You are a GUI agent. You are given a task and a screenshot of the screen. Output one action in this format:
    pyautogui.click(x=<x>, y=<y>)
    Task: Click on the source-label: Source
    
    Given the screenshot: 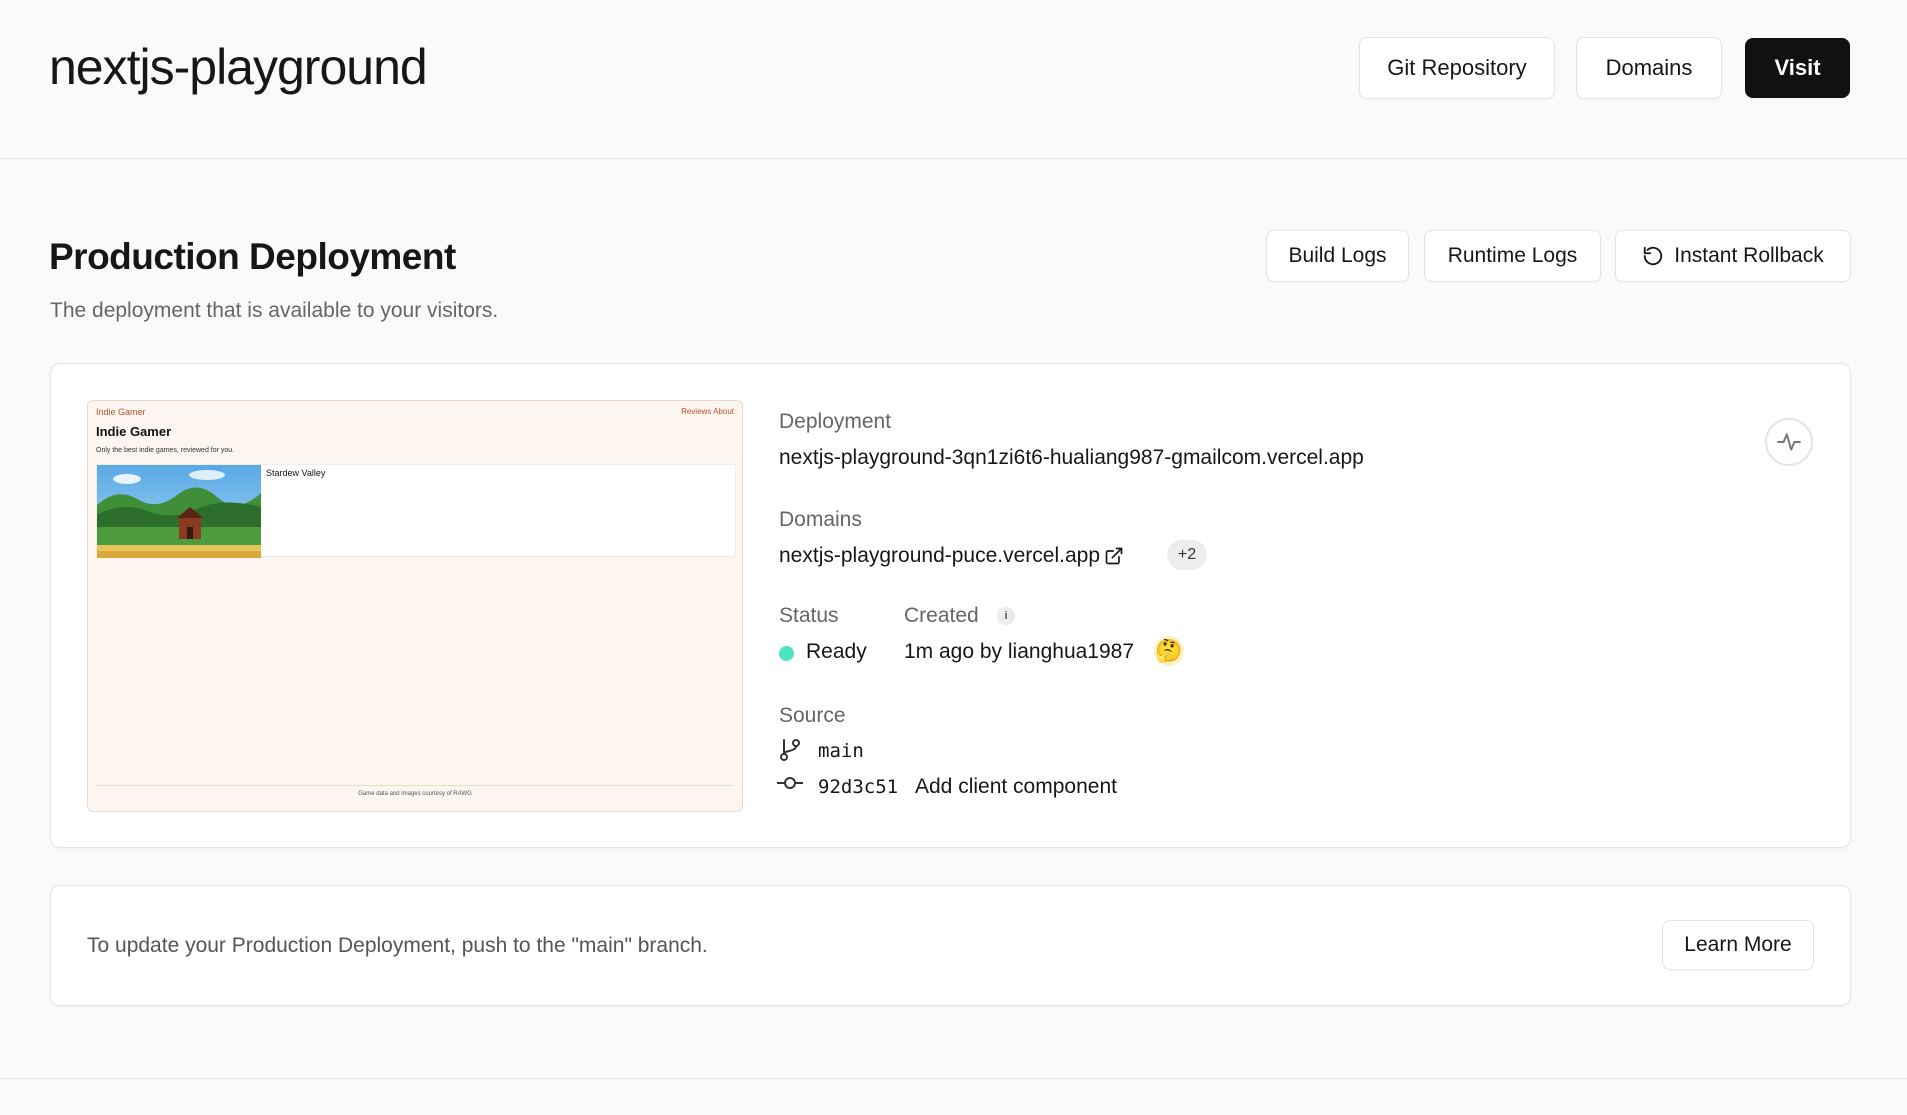 What is the action you would take?
    pyautogui.click(x=812, y=715)
    